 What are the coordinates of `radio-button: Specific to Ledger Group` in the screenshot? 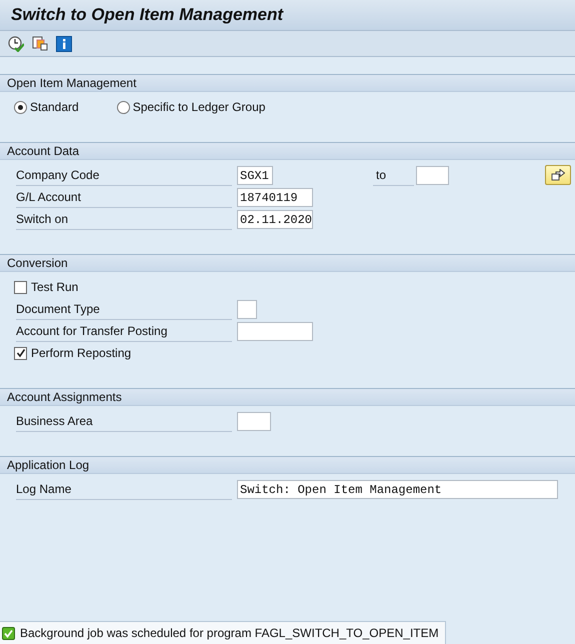 It's located at (192, 107).